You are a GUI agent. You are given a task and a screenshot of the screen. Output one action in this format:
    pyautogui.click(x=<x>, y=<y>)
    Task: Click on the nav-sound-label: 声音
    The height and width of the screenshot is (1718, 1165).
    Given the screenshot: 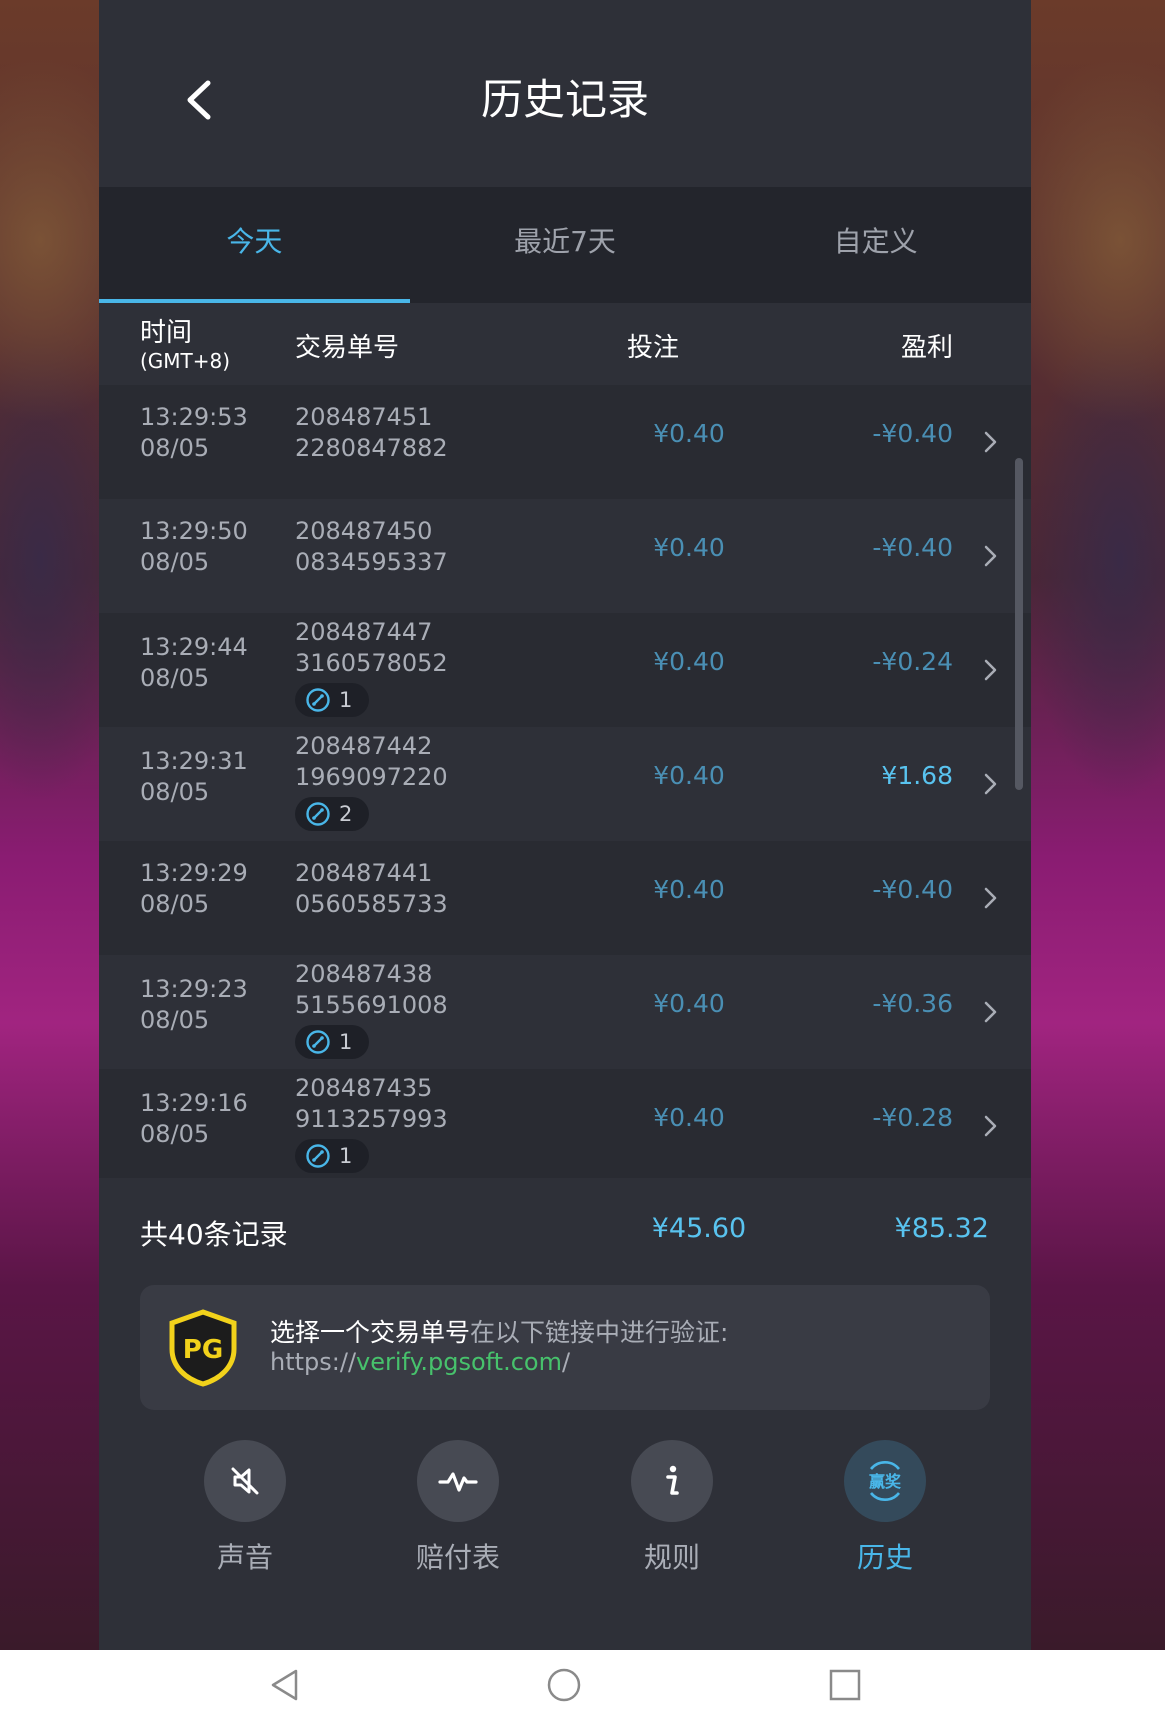 What is the action you would take?
    pyautogui.click(x=244, y=1557)
    